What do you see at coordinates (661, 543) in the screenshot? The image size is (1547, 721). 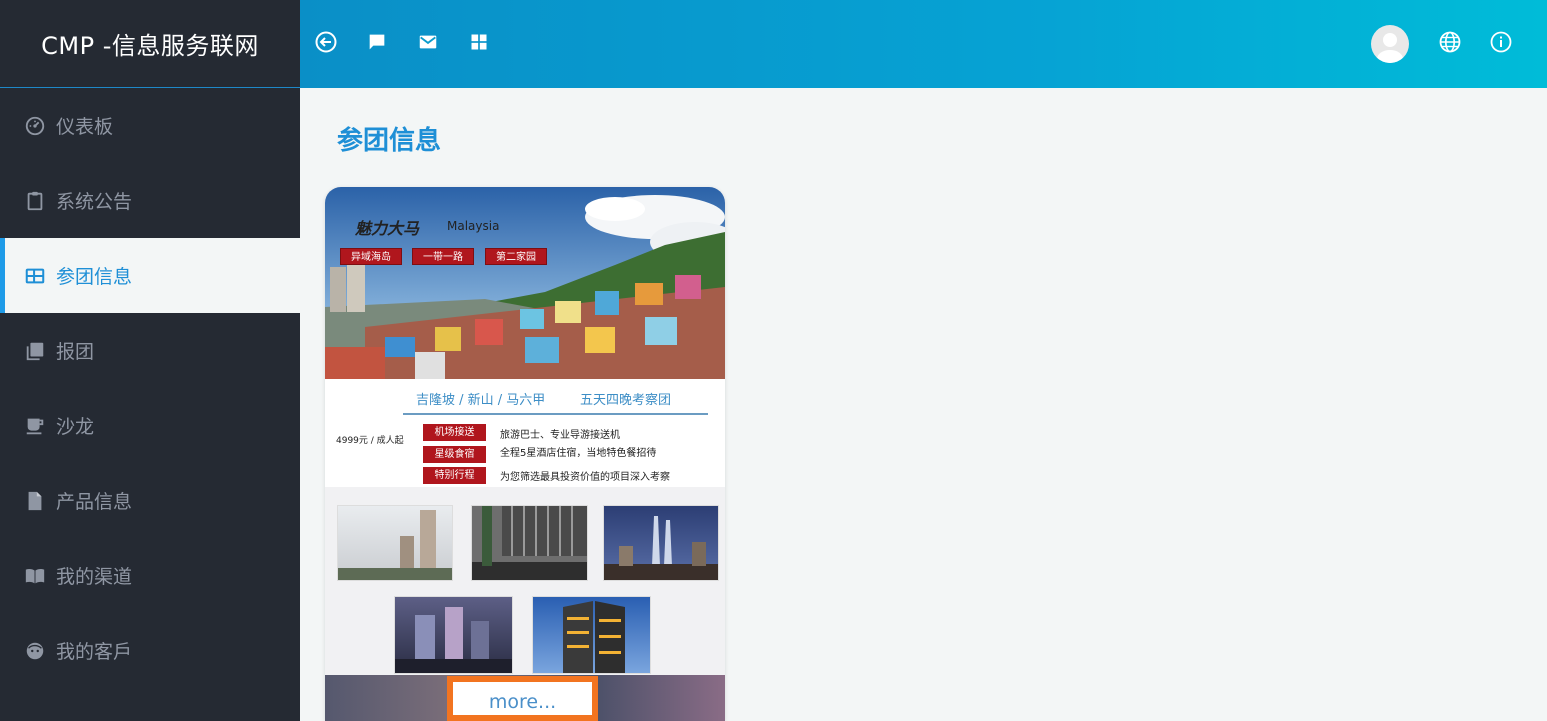 I see `twin-towers-photo` at bounding box center [661, 543].